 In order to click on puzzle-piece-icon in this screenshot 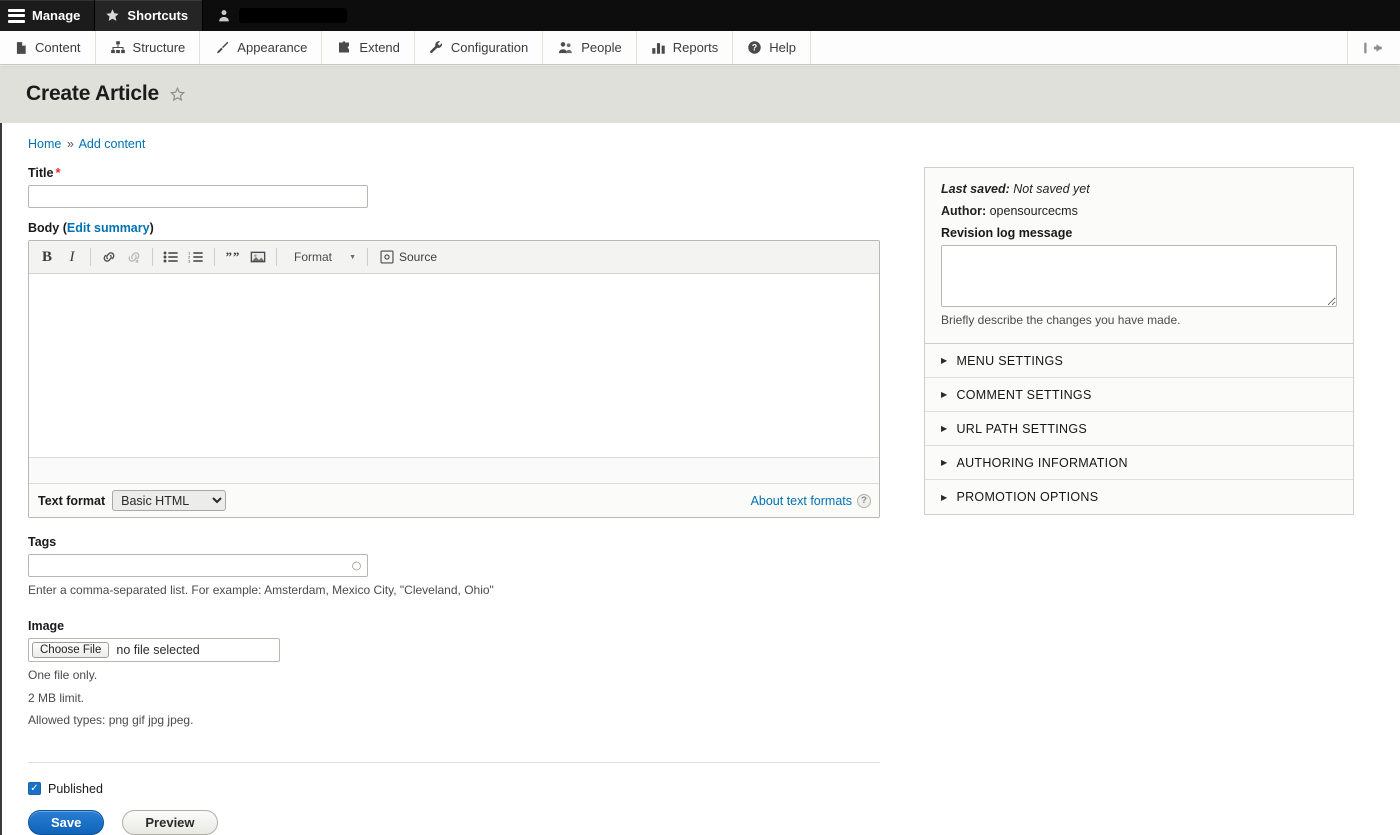, I will do `click(344, 47)`.